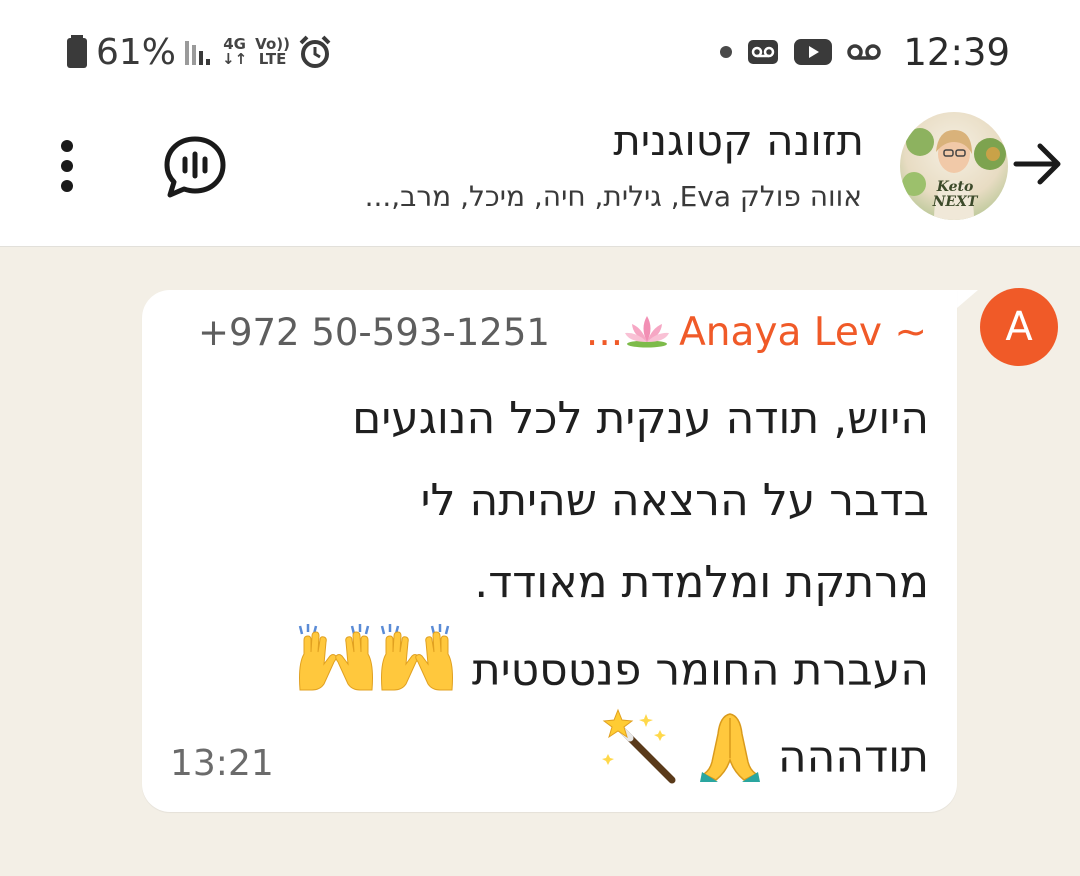 The image size is (1080, 876). What do you see at coordinates (803, 332) in the screenshot?
I see `sender-name: ~ Anaya Lev` at bounding box center [803, 332].